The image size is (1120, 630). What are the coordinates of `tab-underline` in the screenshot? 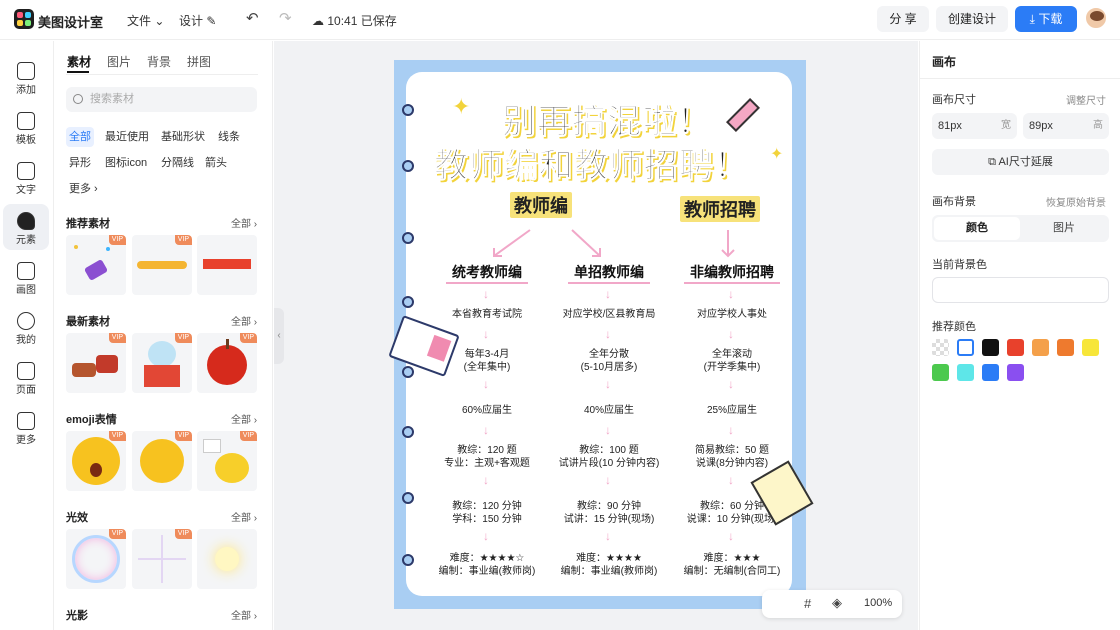 It's located at (78, 72).